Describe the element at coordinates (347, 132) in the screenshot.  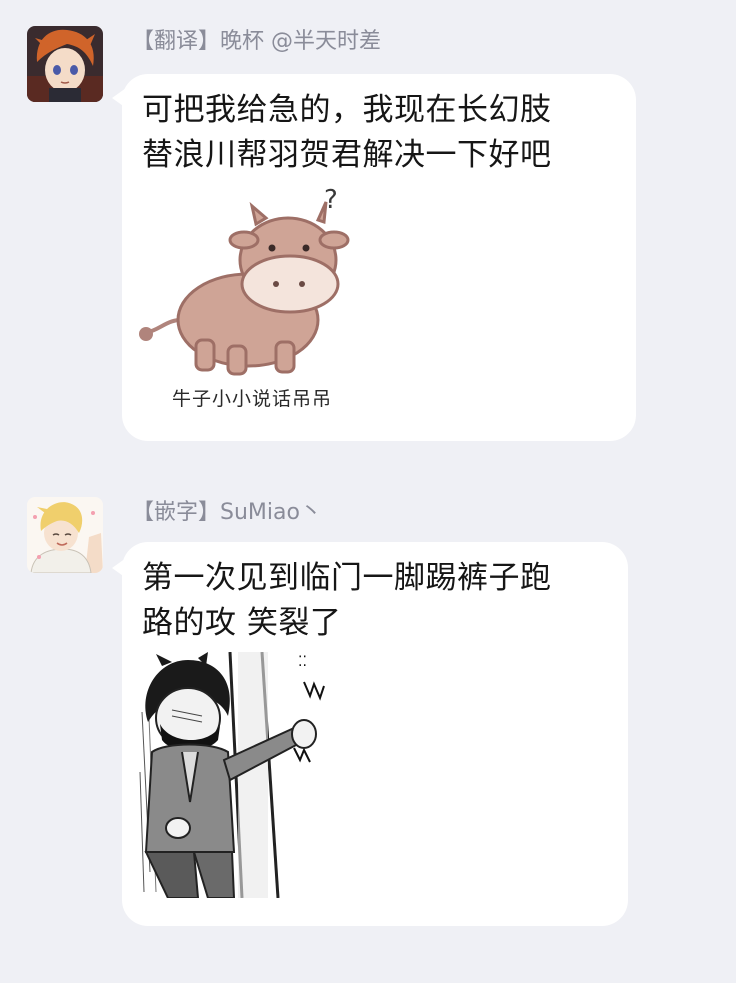
I see `message-text: 可把我给急的，我现在长幻肢 替浪川帮羽贺君解决一下好吧` at that location.